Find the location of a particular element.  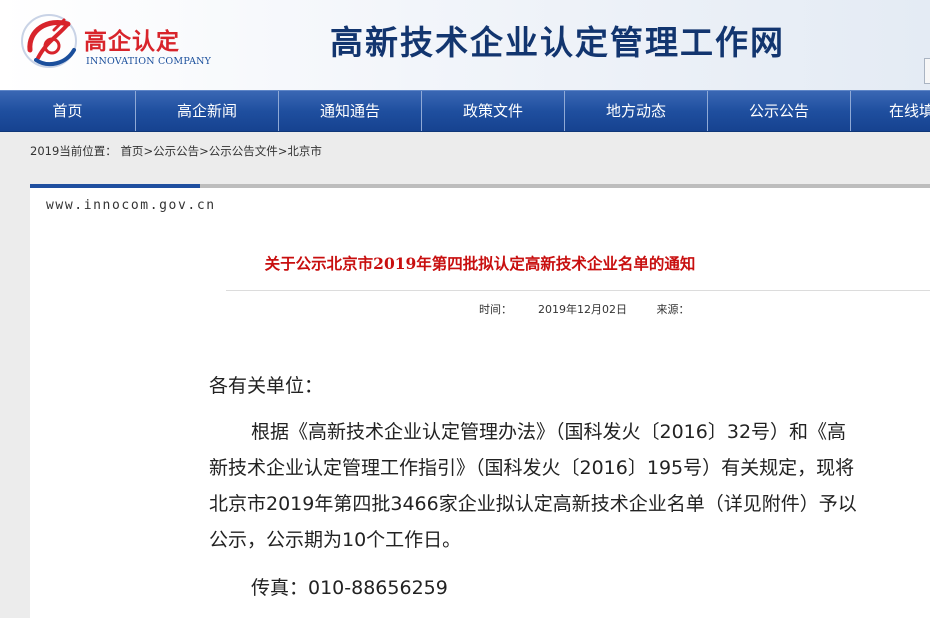

site-logo: 高企认定 INNOVATION COMPANY is located at coordinates (115, 41).